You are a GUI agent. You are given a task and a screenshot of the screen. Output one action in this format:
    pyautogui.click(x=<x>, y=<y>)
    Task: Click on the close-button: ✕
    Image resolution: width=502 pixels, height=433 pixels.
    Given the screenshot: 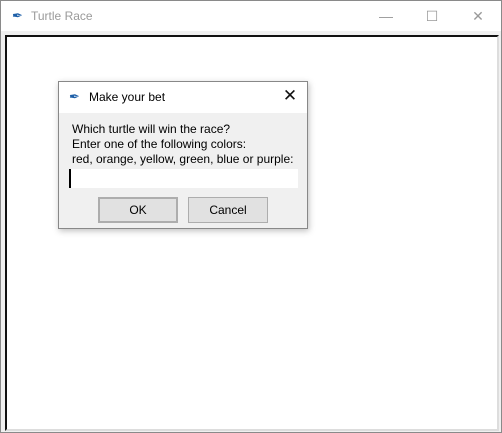 What is the action you would take?
    pyautogui.click(x=478, y=16)
    